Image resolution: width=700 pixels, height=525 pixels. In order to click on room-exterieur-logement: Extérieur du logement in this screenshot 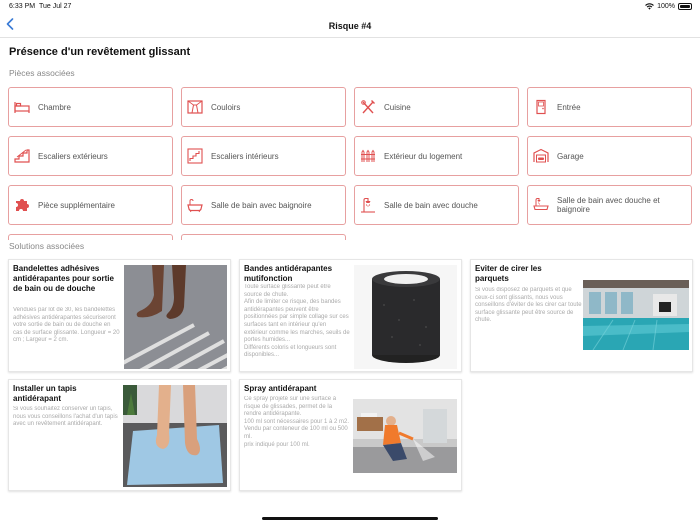, I will do `click(436, 156)`.